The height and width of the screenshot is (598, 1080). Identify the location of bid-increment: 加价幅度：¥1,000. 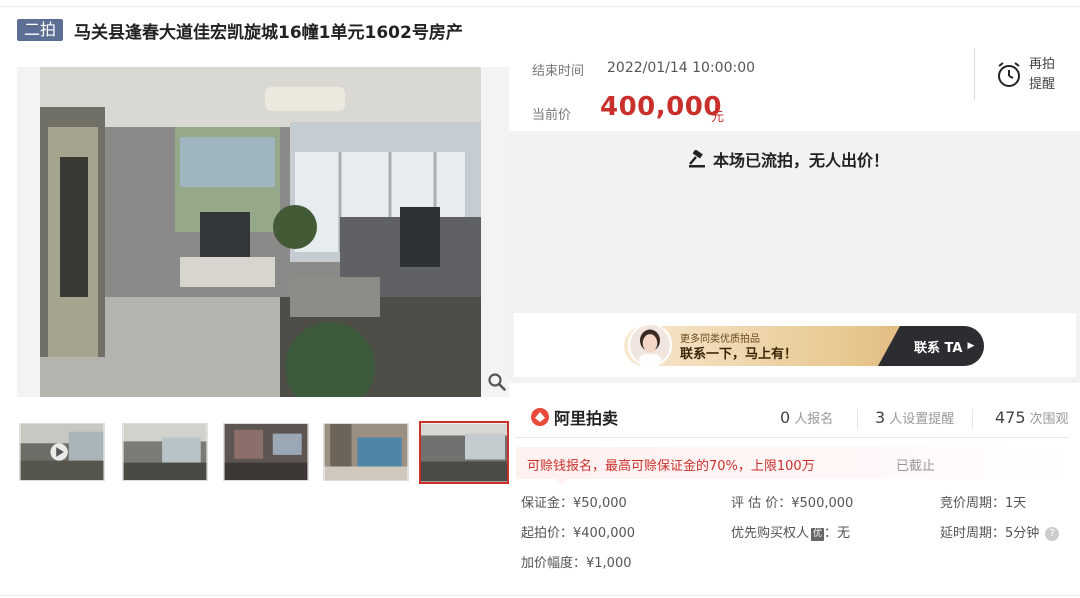
(576, 563).